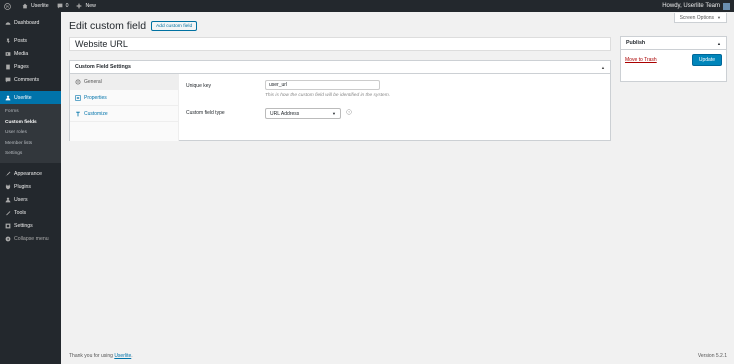 This screenshot has height=364, width=734. I want to click on sidebar-item-label: Posts, so click(20, 40).